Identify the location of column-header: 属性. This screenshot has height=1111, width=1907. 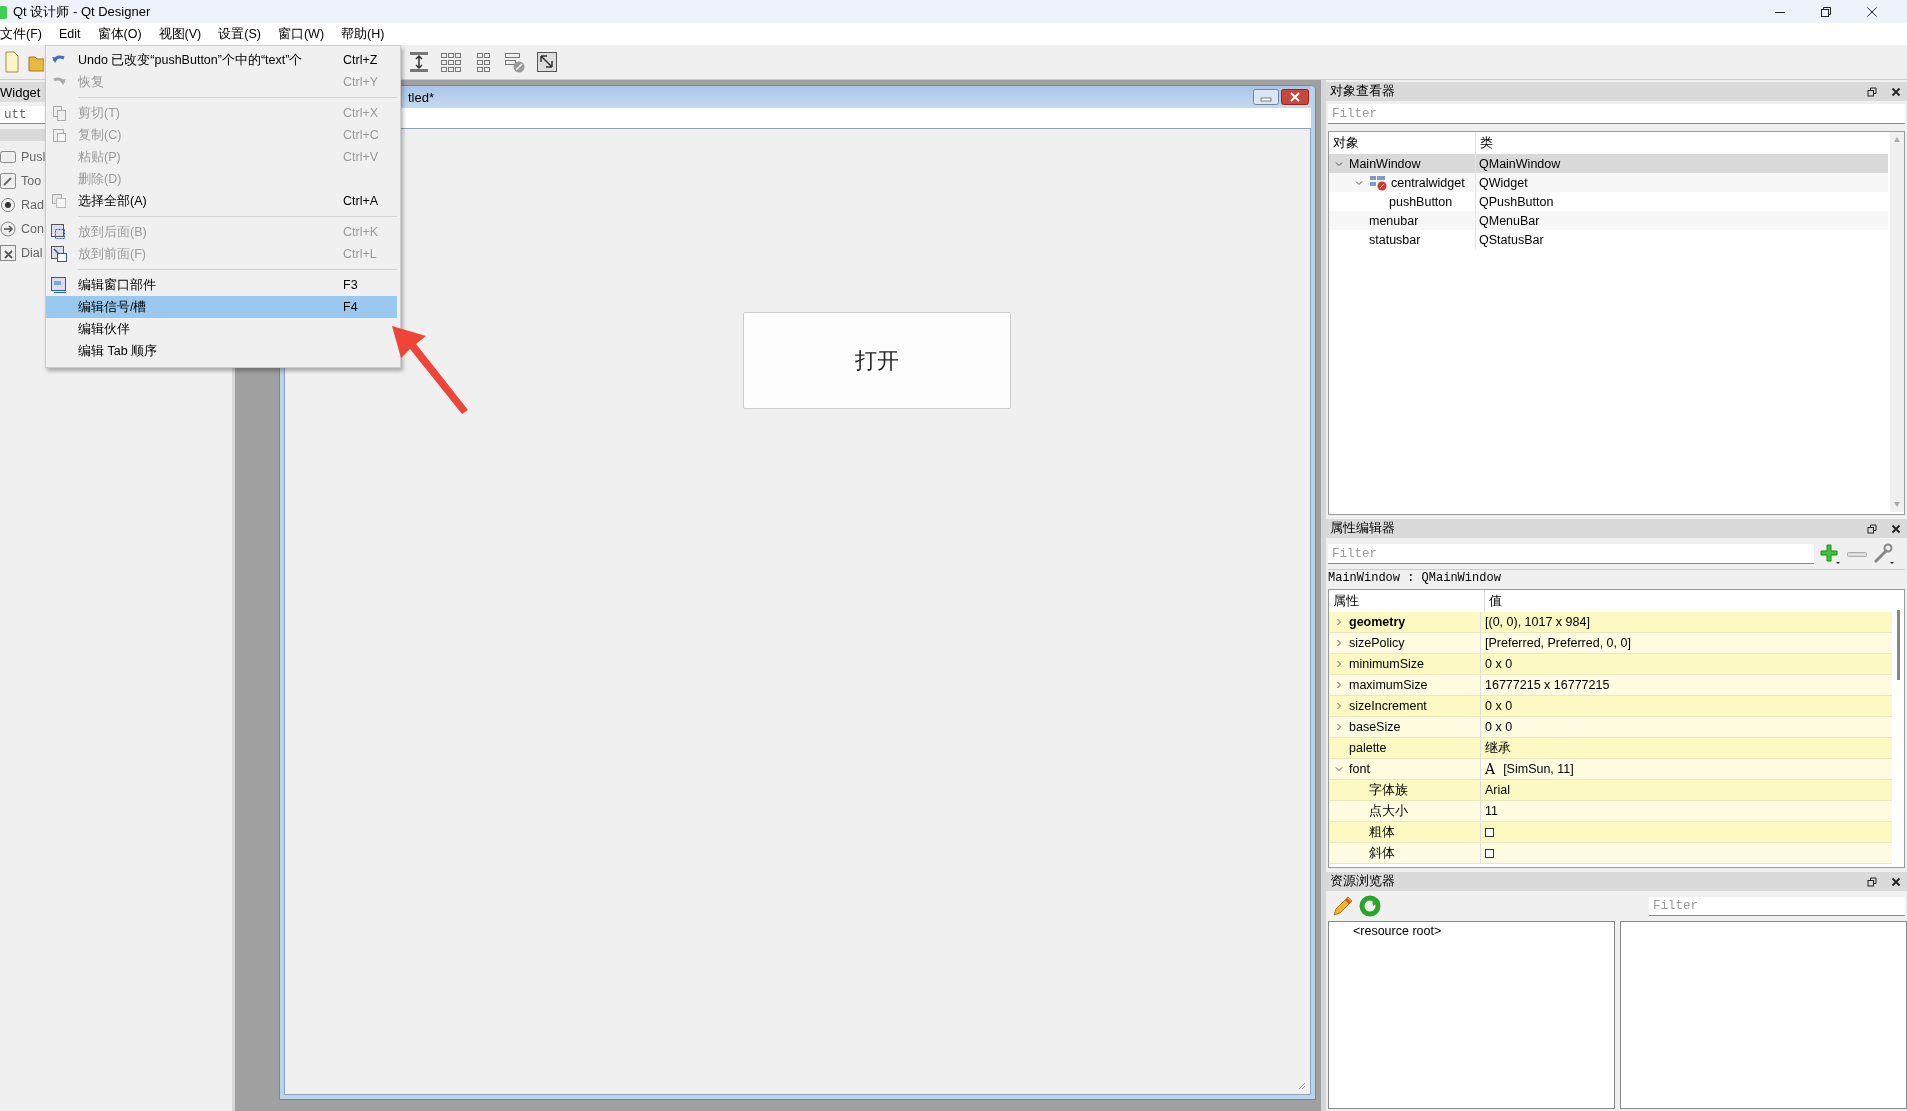
(1346, 601).